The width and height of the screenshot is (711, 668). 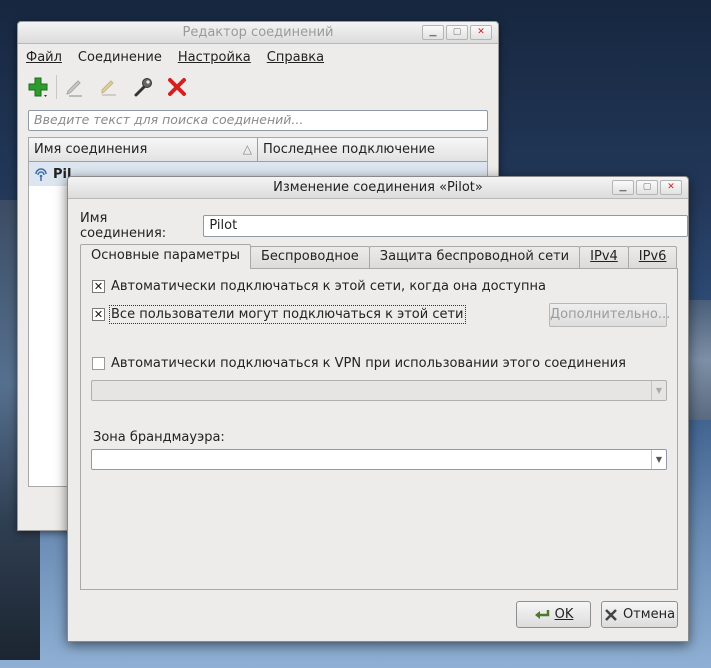 I want to click on window-controls: ▁ ▢ ✕, so click(x=457, y=32).